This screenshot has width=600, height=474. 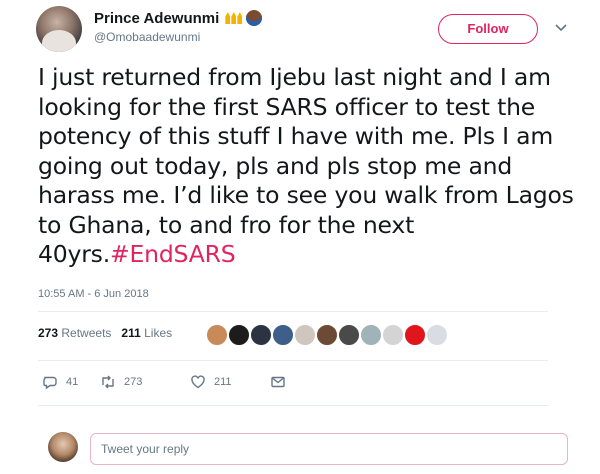 I want to click on message-icon, so click(x=278, y=382).